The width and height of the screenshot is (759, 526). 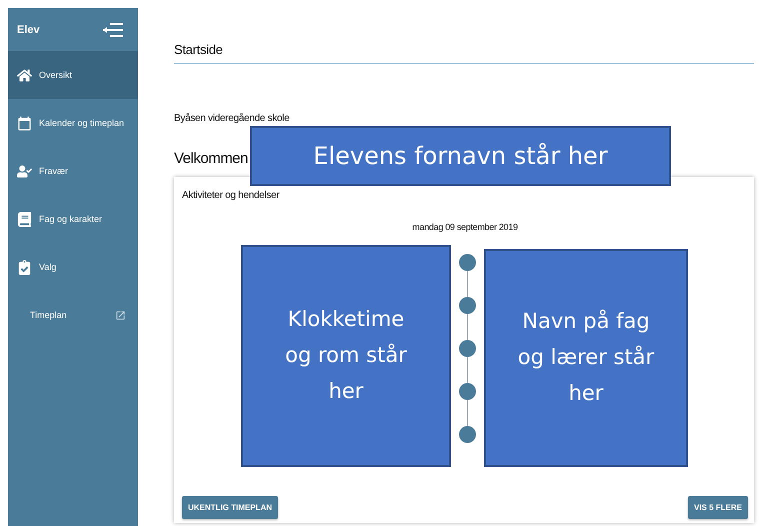 What do you see at coordinates (24, 171) in the screenshot?
I see `person-check-icon` at bounding box center [24, 171].